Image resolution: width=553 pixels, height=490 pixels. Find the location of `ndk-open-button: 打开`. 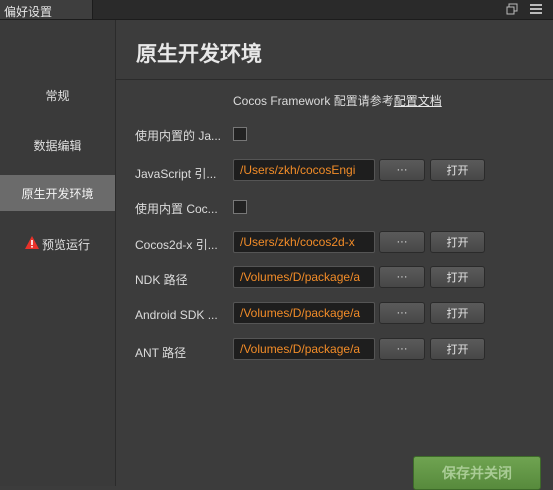

ndk-open-button: 打开 is located at coordinates (457, 277).